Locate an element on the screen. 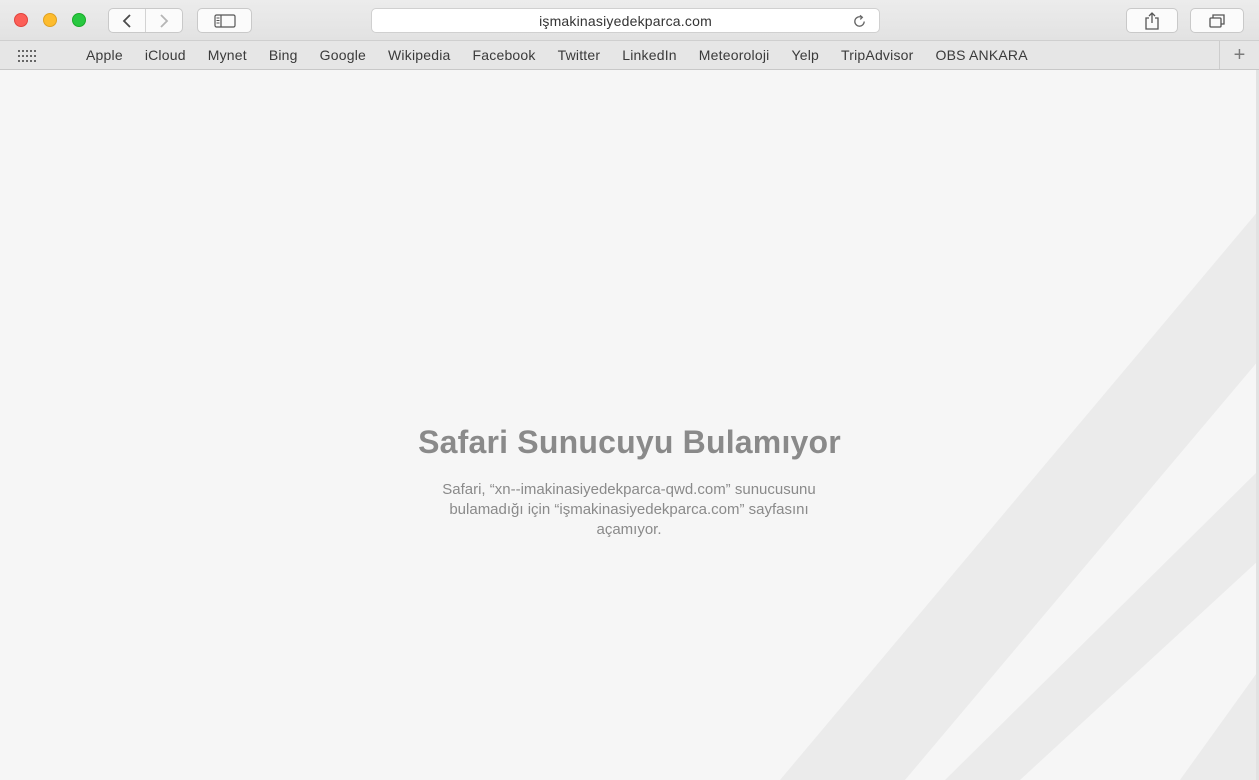 The width and height of the screenshot is (1259, 780). error-message-line-3: açamıyor. is located at coordinates (629, 529).